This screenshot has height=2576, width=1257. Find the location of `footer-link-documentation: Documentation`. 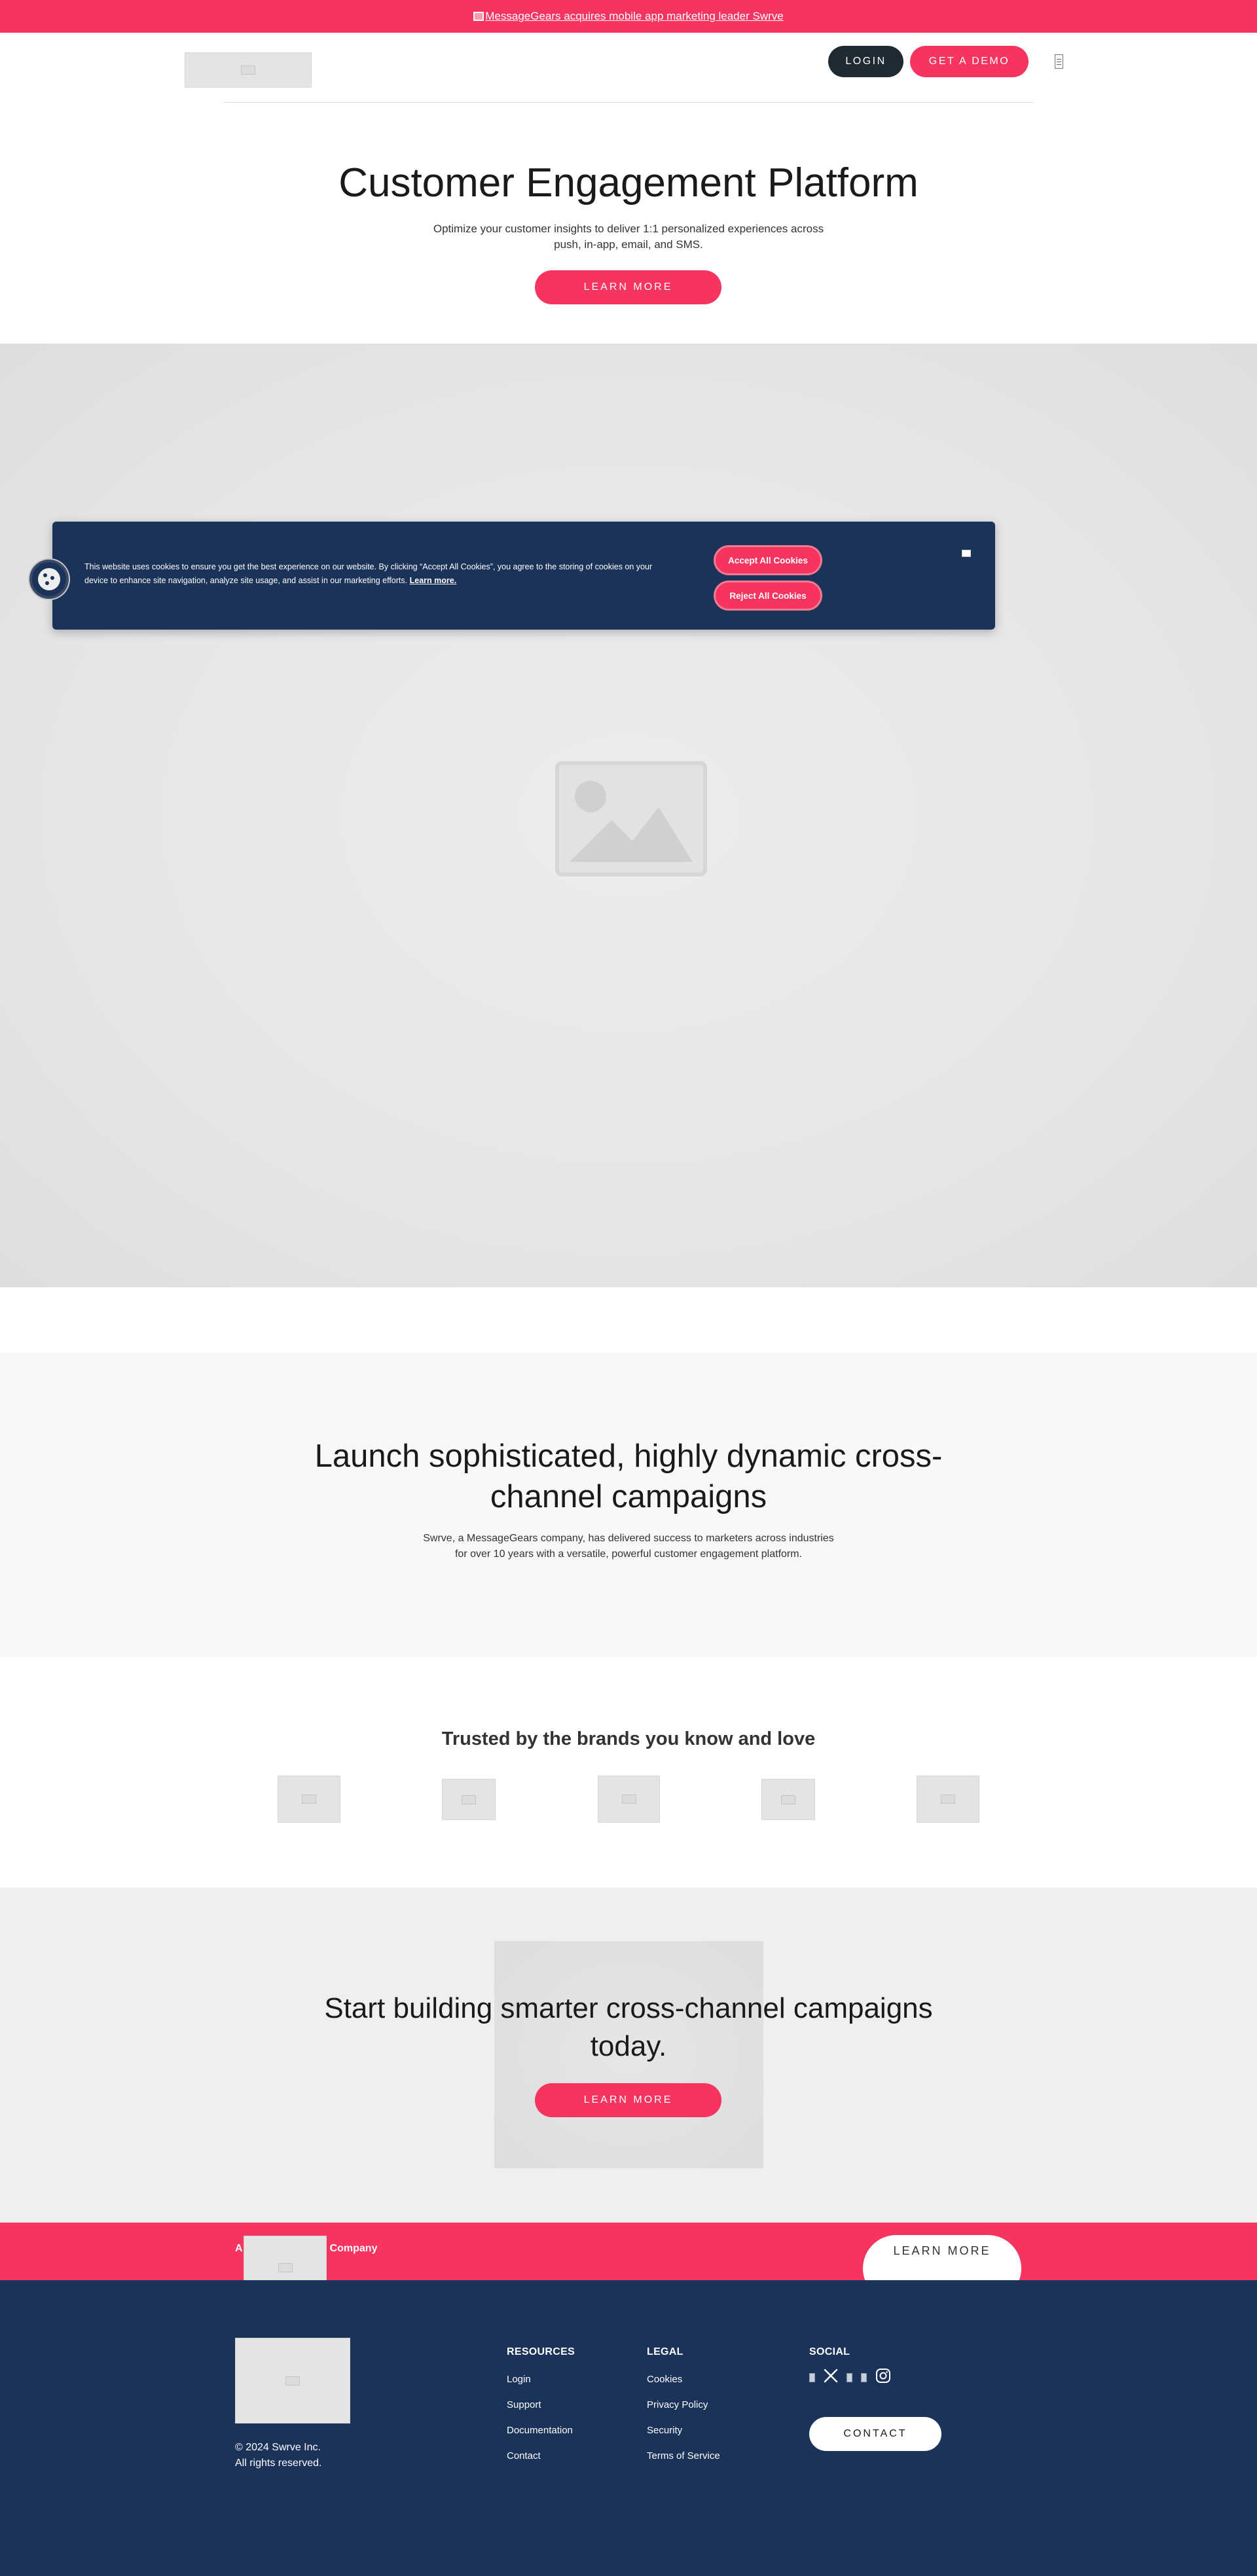

footer-link-documentation: Documentation is located at coordinates (540, 2430).